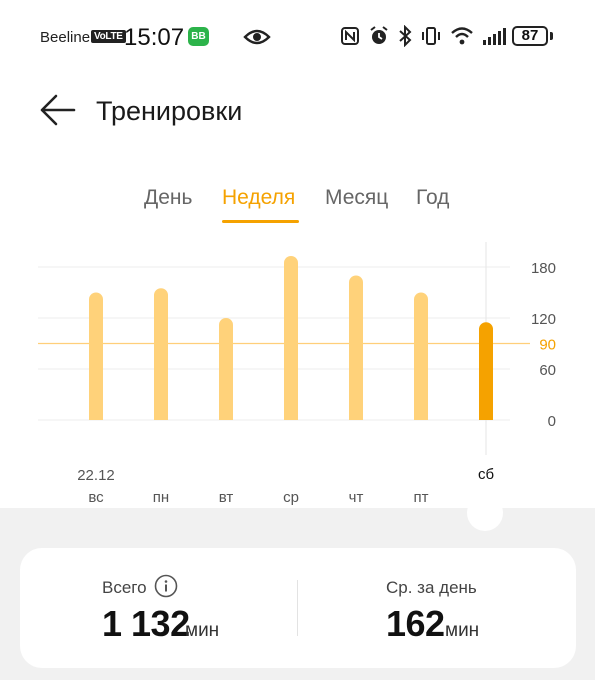 Image resolution: width=595 pixels, height=680 pixels. Describe the element at coordinates (432, 198) in the screenshot. I see `tab-year: Год` at that location.